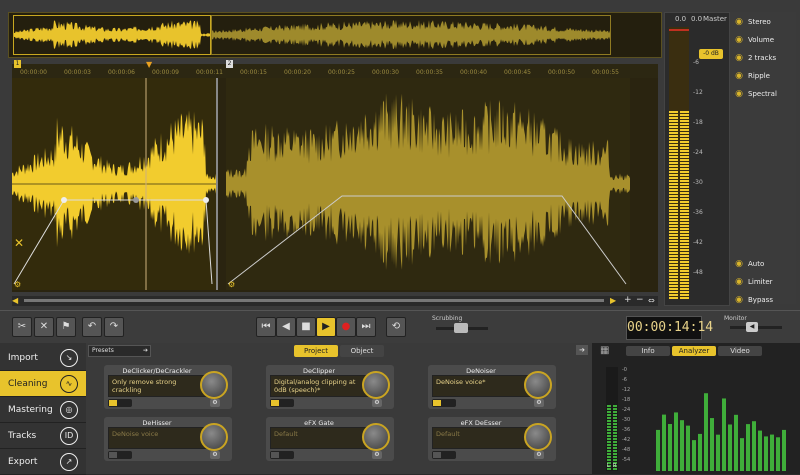 The width and height of the screenshot is (800, 475). What do you see at coordinates (44, 327) in the screenshot?
I see `delete-button: ✕` at bounding box center [44, 327].